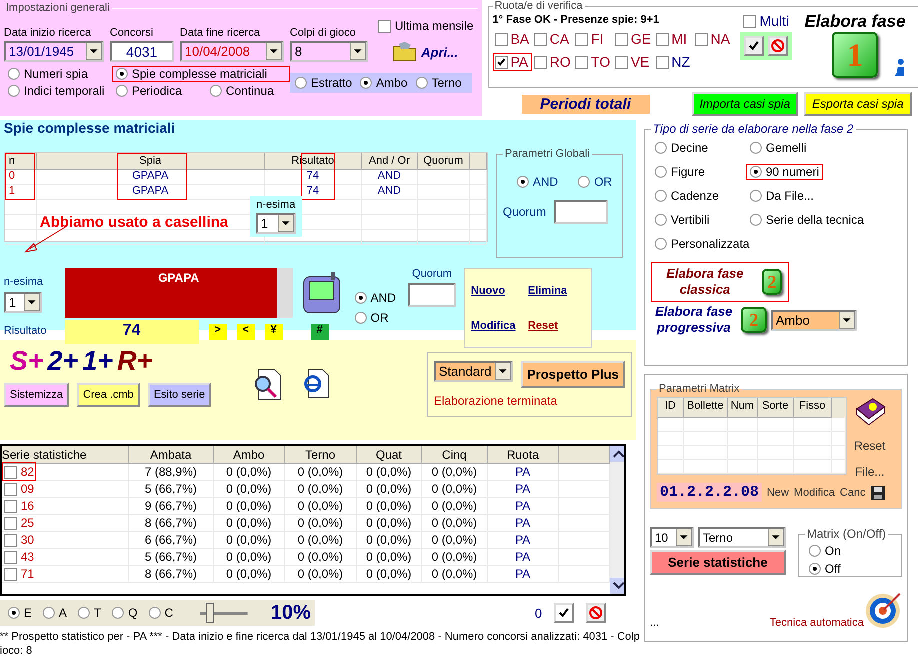 This screenshot has height=657, width=918. Describe the element at coordinates (200, 74) in the screenshot. I see `radio-label: Spie complesse matriciali` at that location.